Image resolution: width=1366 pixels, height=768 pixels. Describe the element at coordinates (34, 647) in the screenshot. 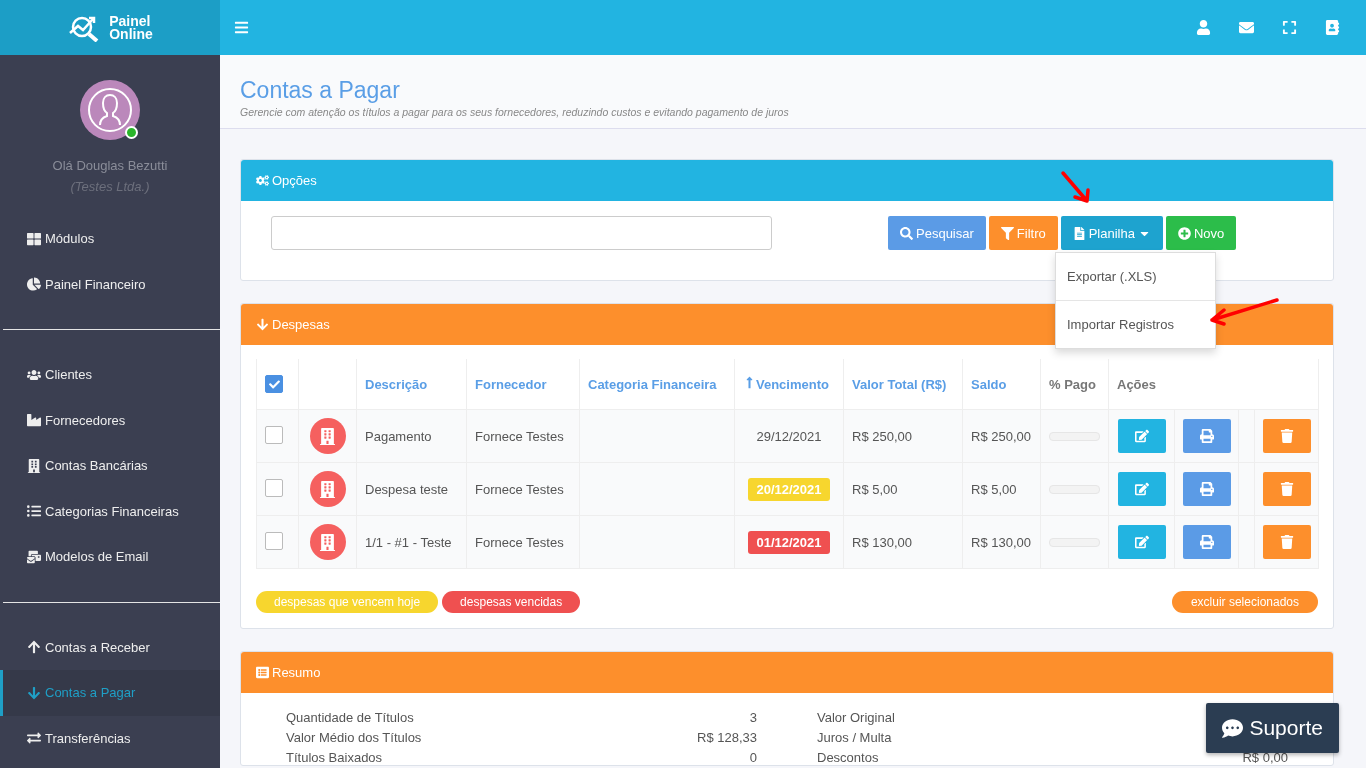

I see `arrow-up-icon` at that location.